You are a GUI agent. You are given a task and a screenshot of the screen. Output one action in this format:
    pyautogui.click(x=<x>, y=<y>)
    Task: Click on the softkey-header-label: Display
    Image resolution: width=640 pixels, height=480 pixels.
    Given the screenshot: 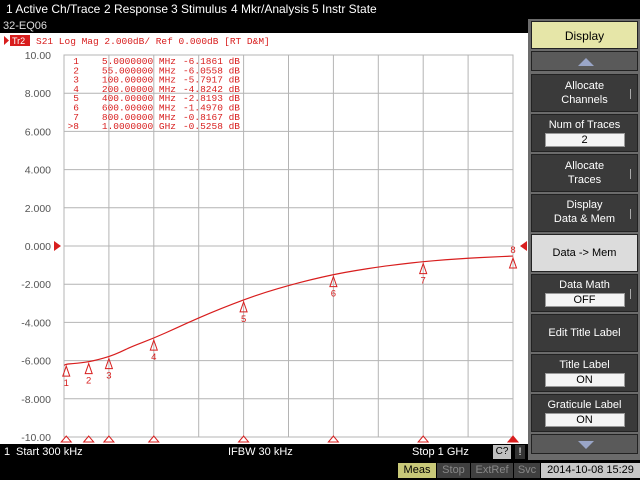 What is the action you would take?
    pyautogui.click(x=584, y=36)
    